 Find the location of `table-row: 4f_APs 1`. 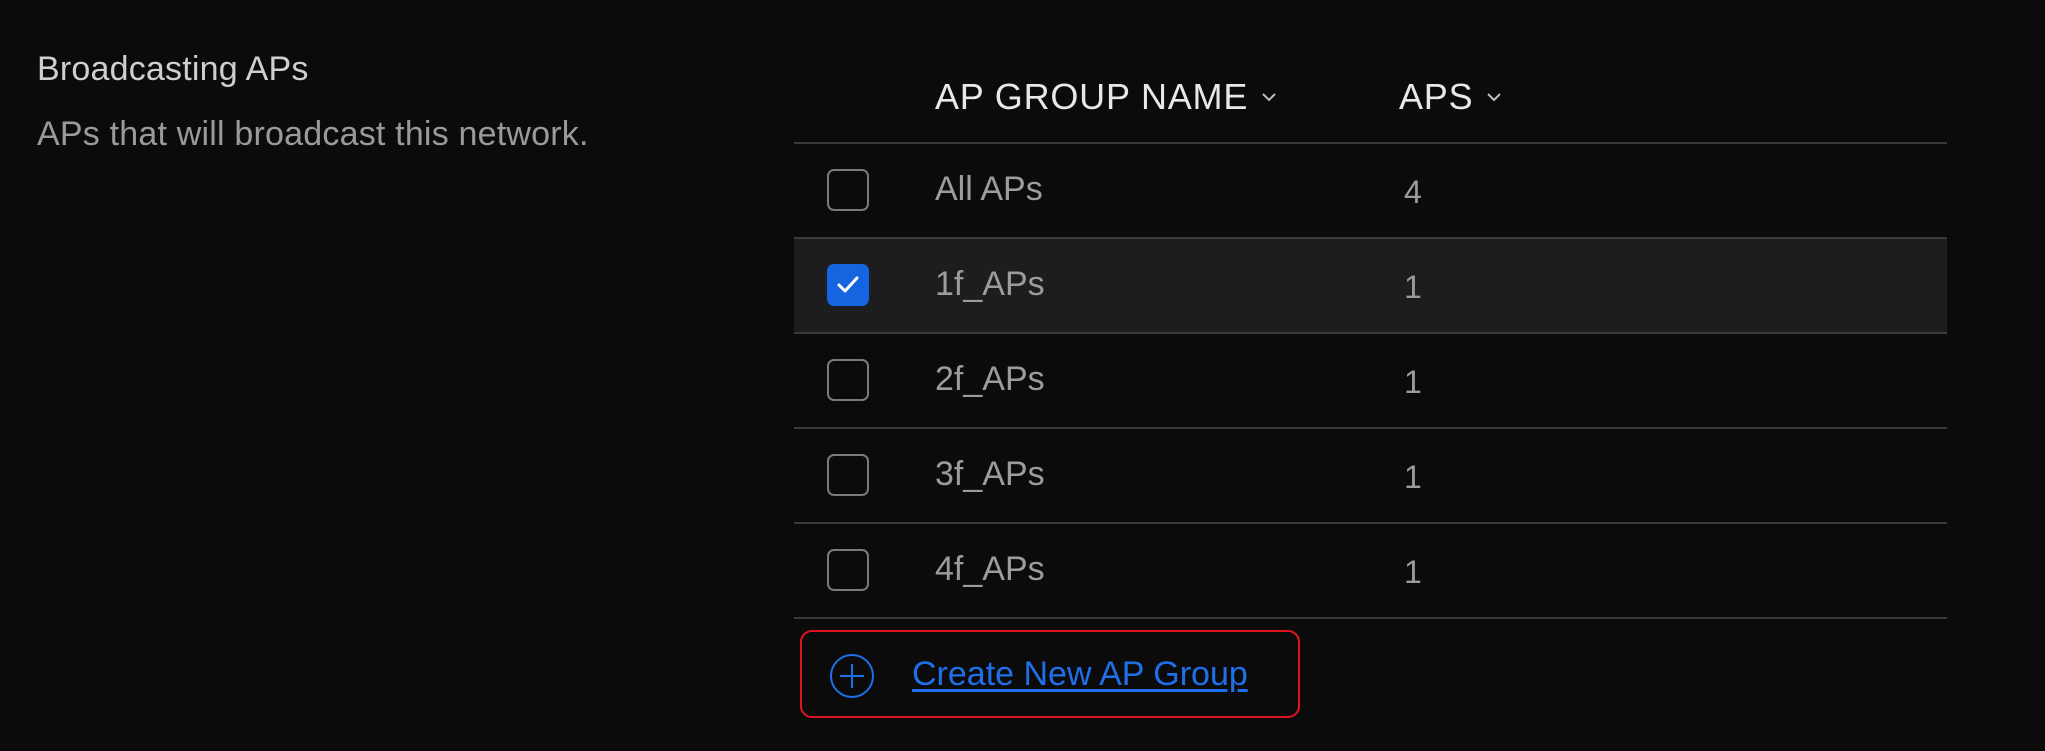

table-row: 4f_APs 1 is located at coordinates (1370, 571).